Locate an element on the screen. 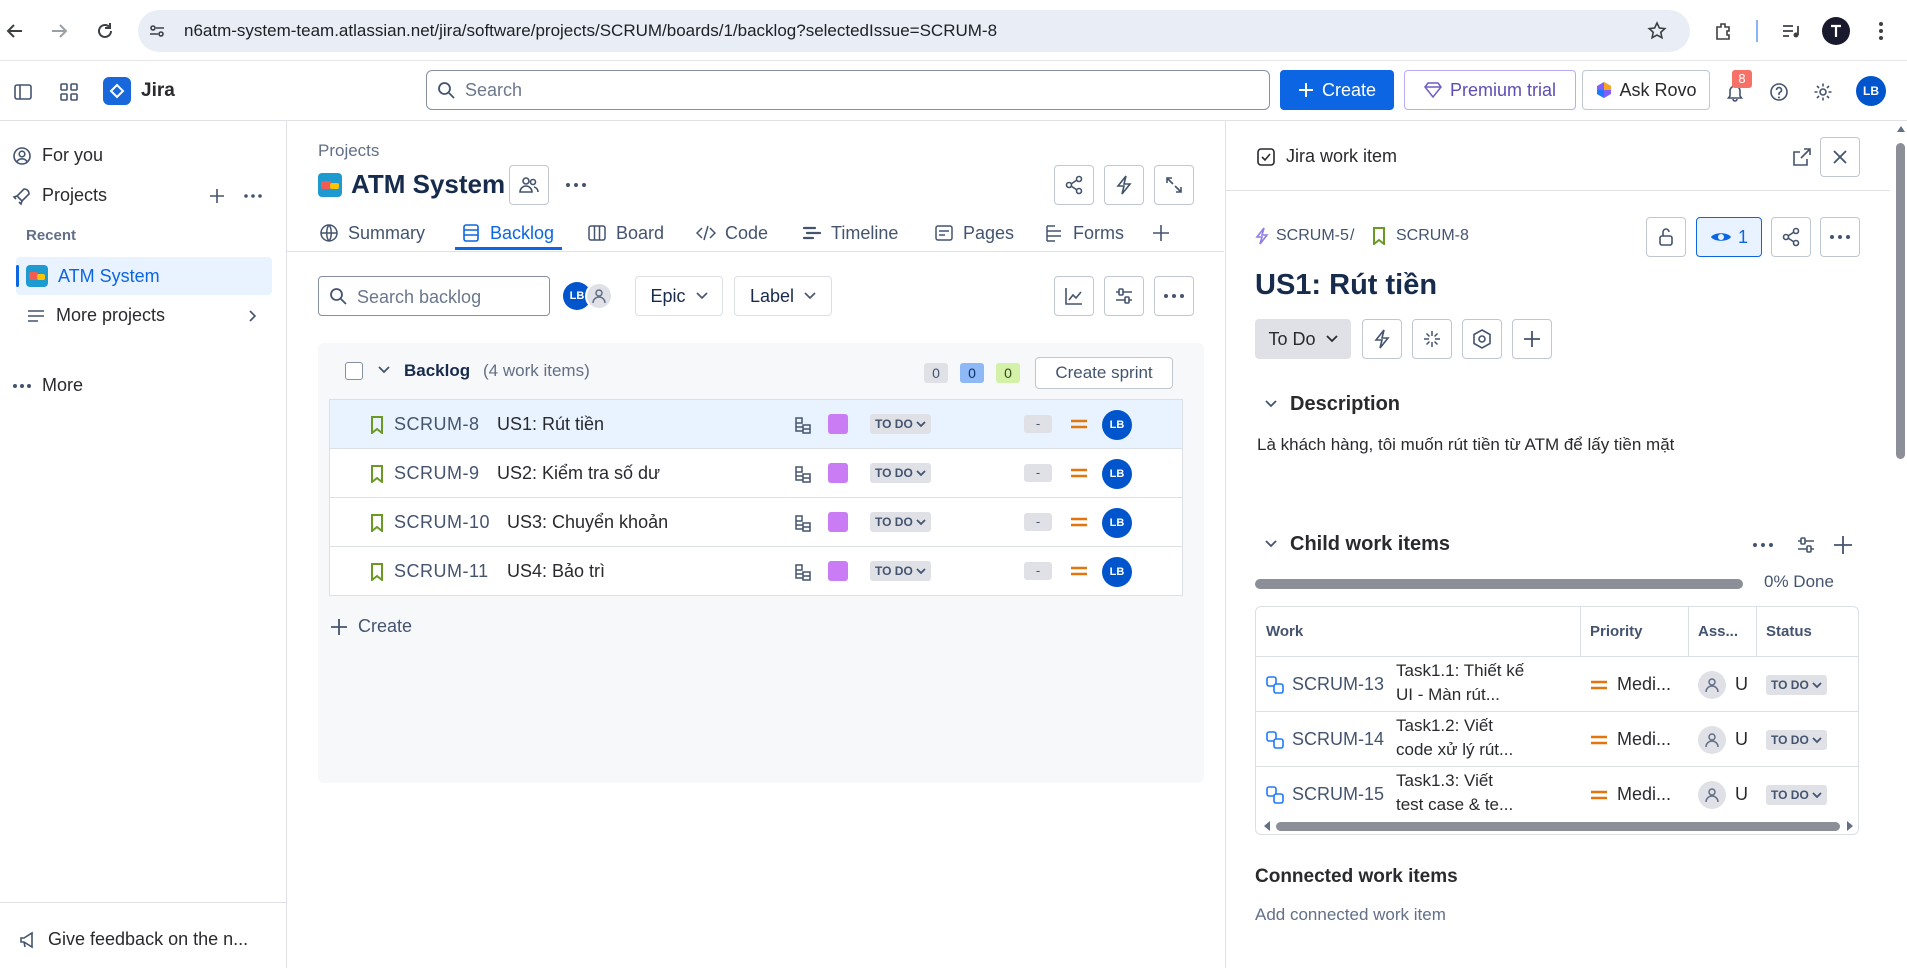 This screenshot has width=1907, height=968. sidebar-item-atm-system: ATM System is located at coordinates (144, 276).